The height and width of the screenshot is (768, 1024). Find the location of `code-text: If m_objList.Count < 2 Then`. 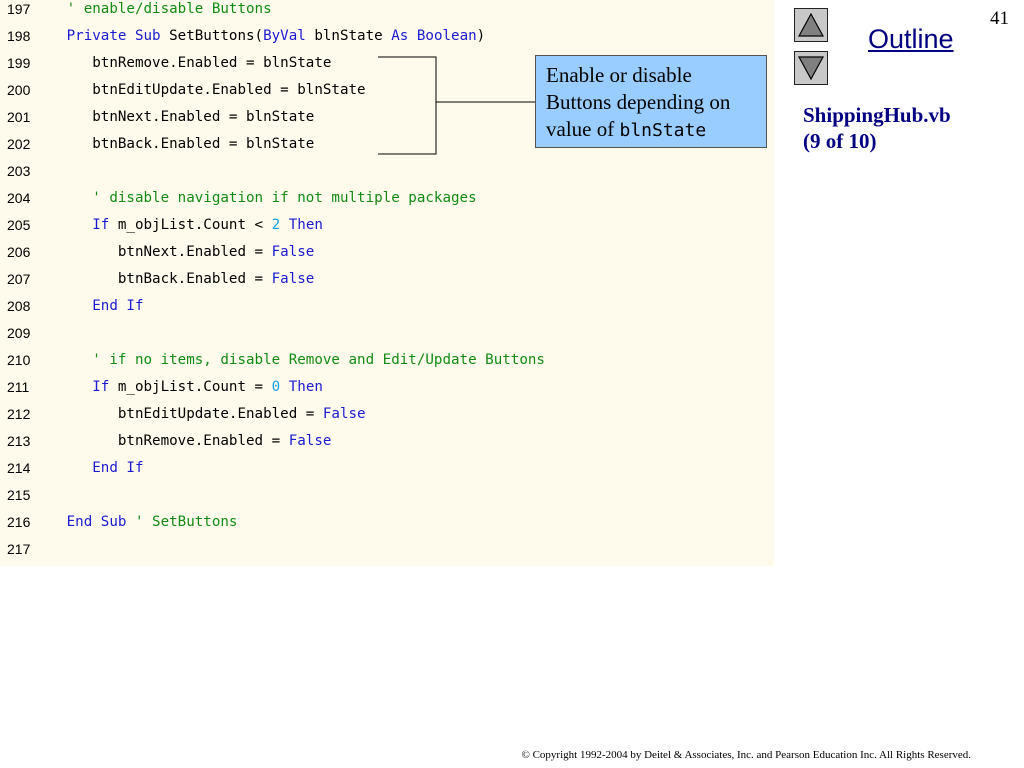

code-text: If m_objList.Count < 2 Then is located at coordinates (182, 225).